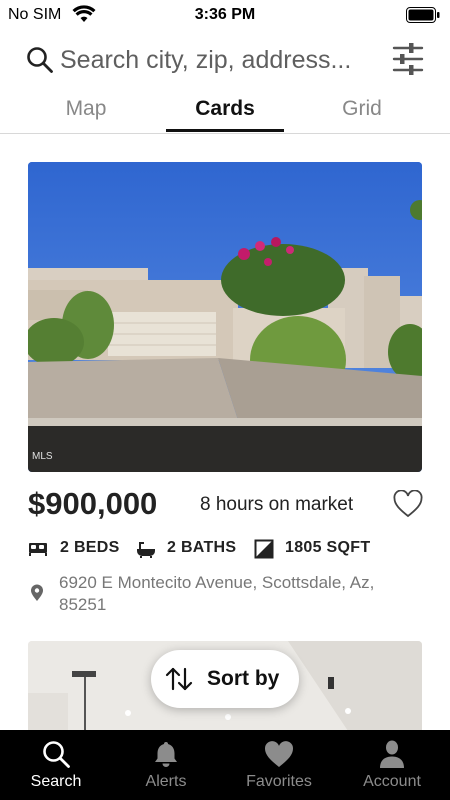 The height and width of the screenshot is (800, 450). What do you see at coordinates (86, 113) in the screenshot?
I see `tab-map: Map` at bounding box center [86, 113].